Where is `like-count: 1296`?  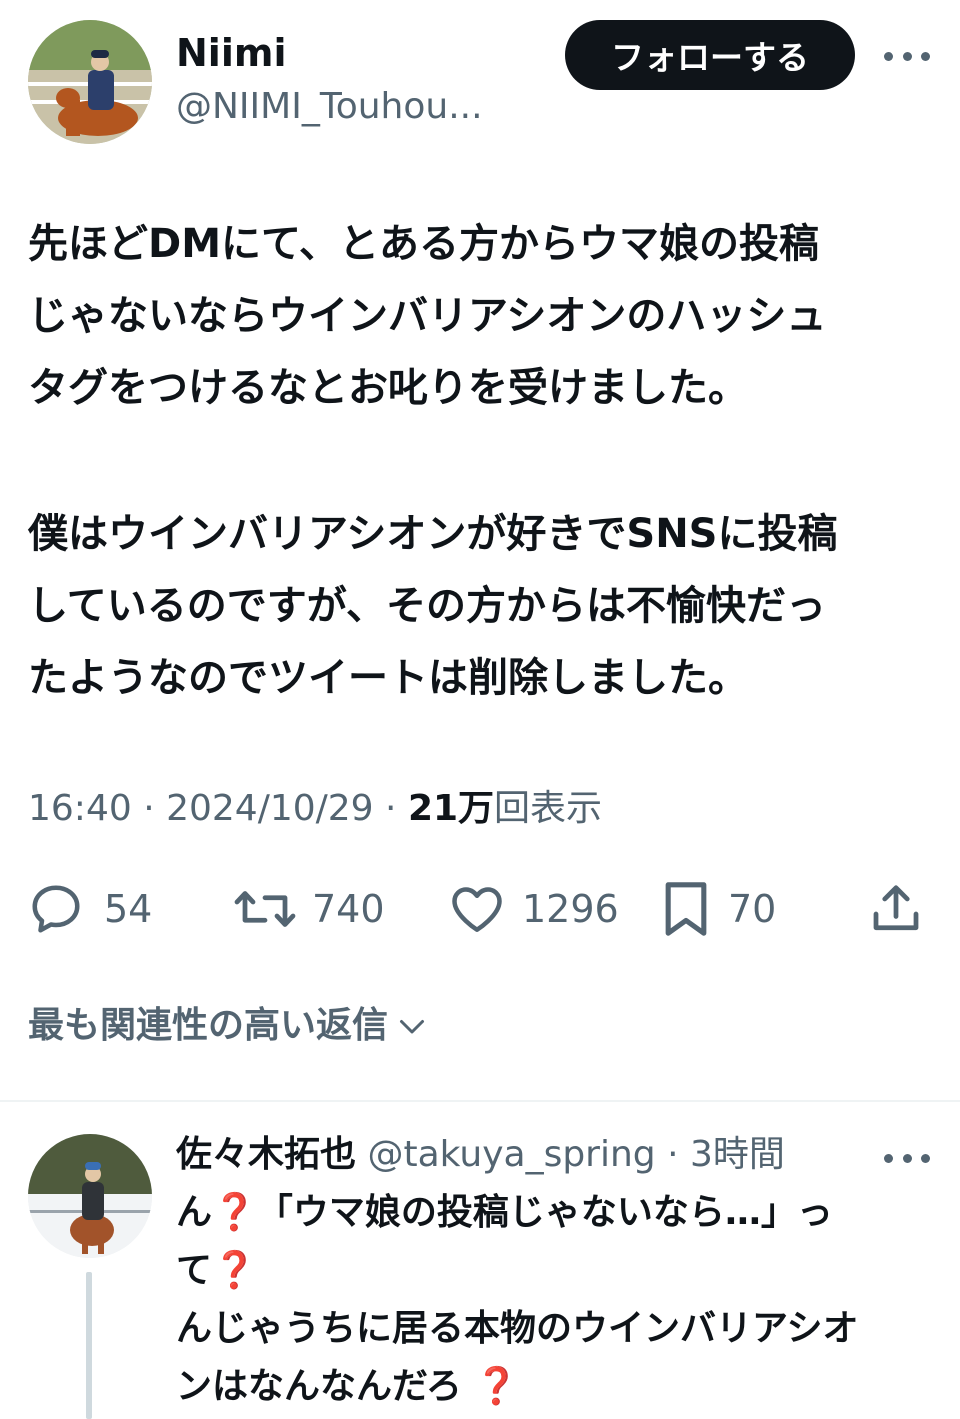
like-count: 1296 is located at coordinates (570, 909).